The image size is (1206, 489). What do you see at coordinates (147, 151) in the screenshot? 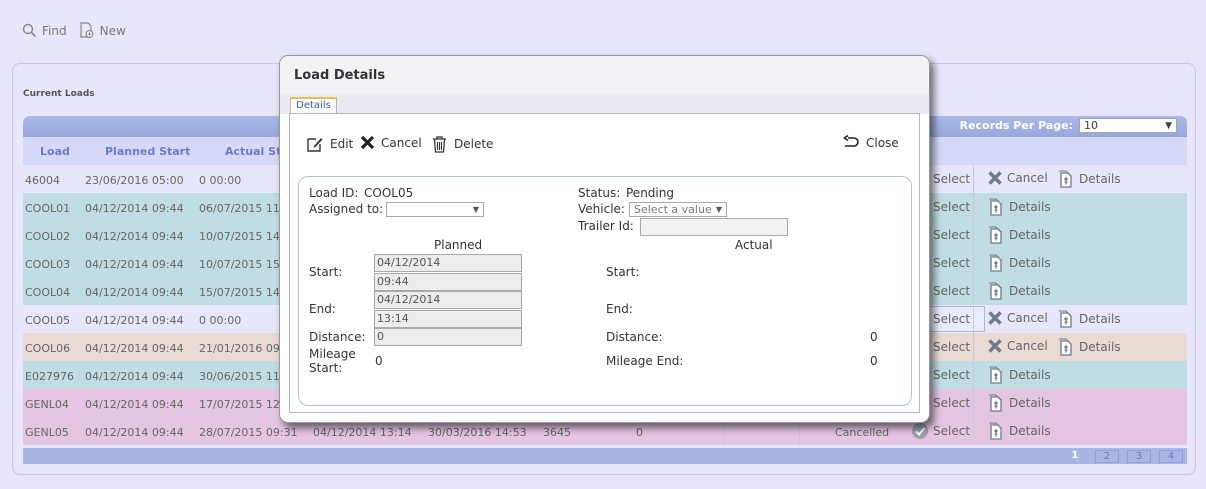
I see `column-header-planned-start: Planned Start` at bounding box center [147, 151].